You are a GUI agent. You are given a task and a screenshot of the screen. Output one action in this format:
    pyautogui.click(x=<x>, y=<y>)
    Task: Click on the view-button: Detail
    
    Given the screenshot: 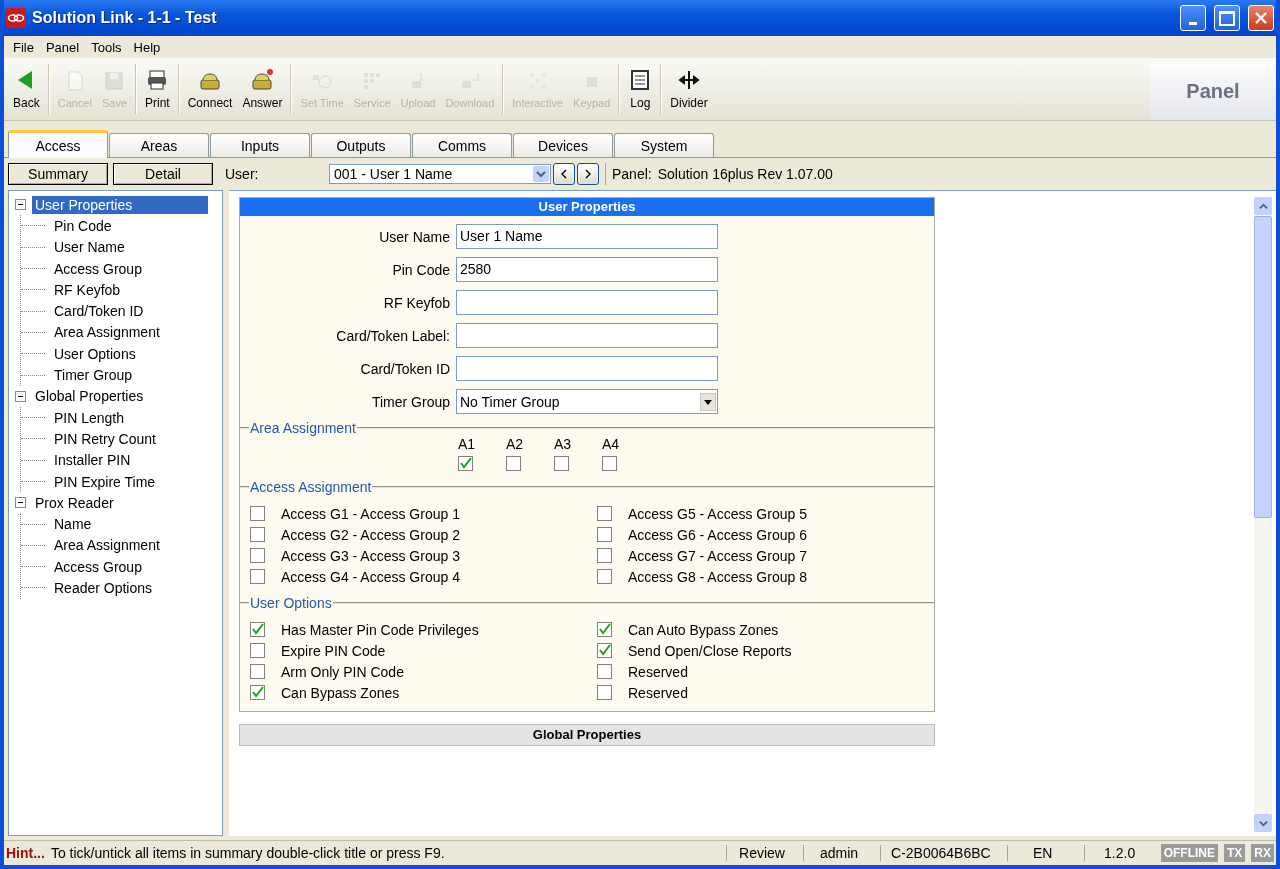 What is the action you would take?
    pyautogui.click(x=163, y=174)
    